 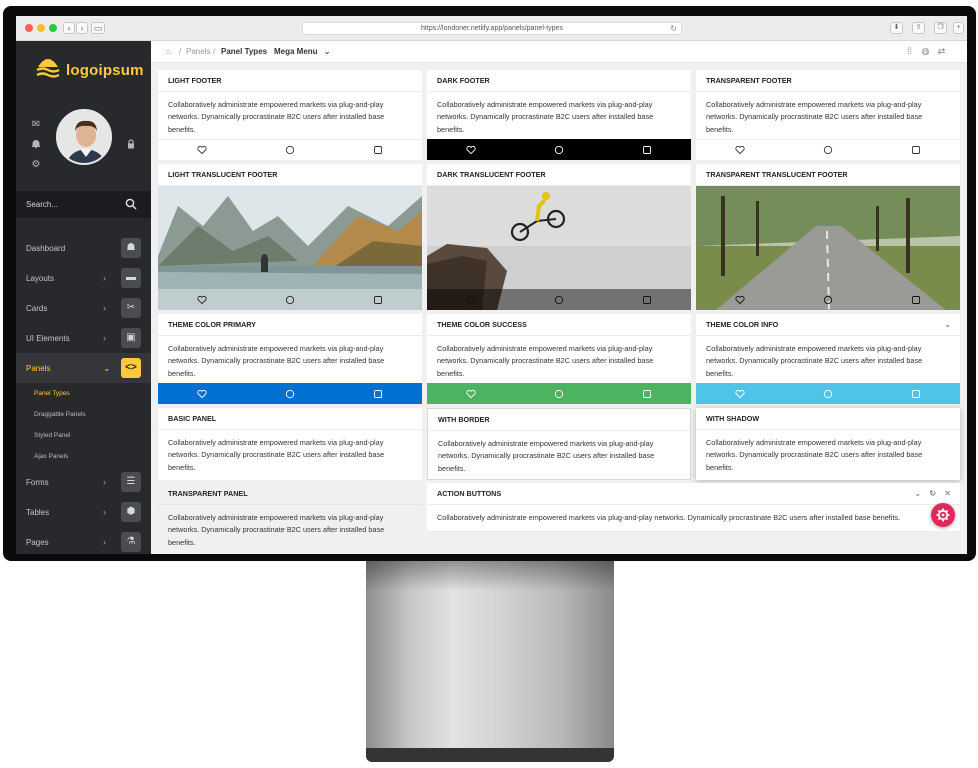 I want to click on back-button: ‹, so click(x=69, y=28).